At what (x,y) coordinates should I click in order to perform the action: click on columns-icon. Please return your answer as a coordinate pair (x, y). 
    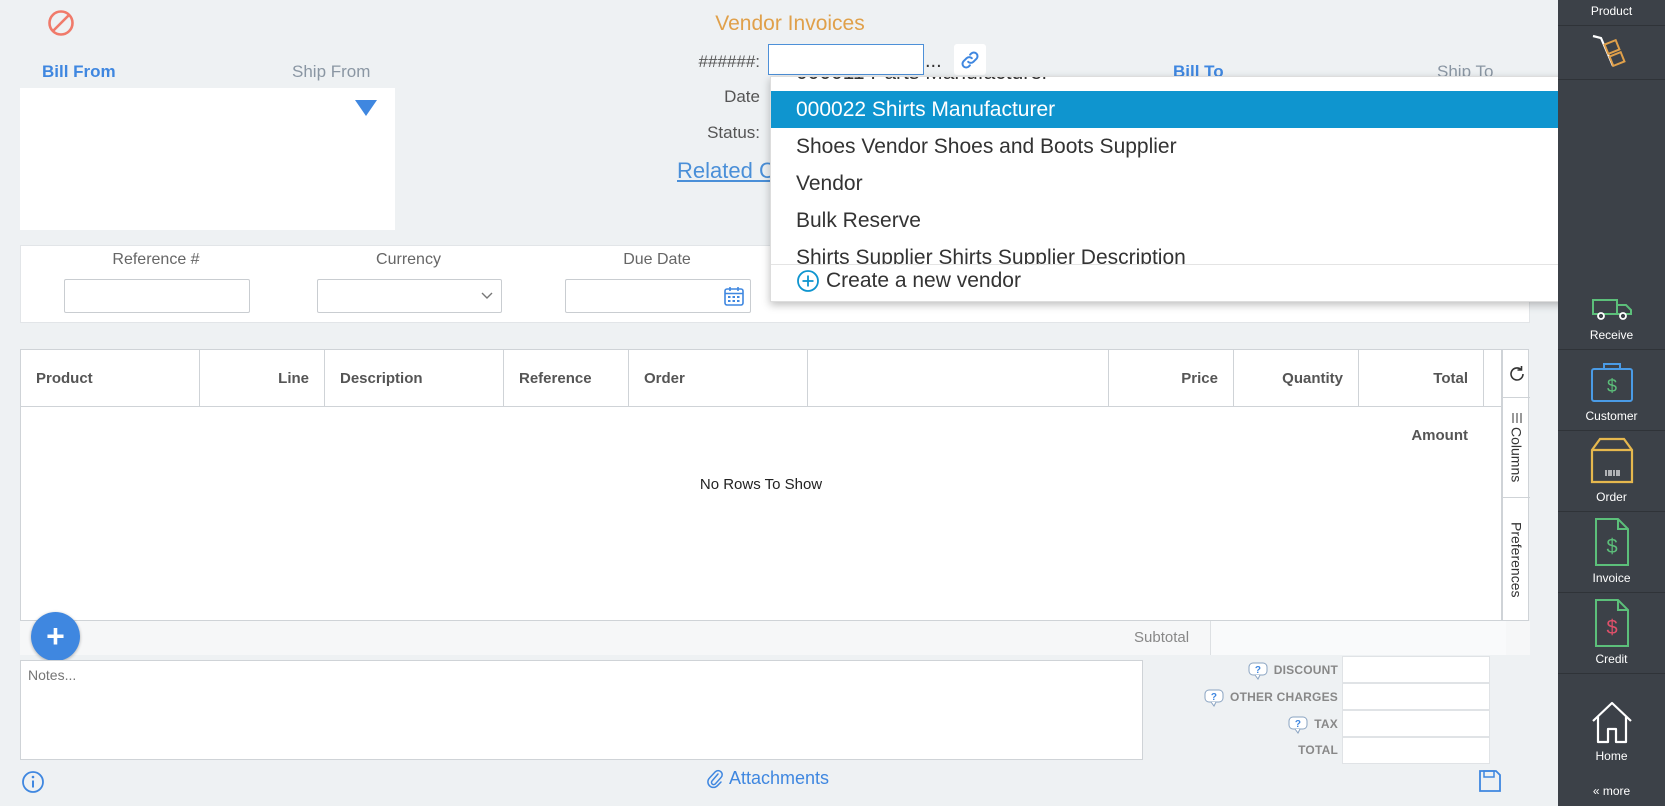
    Looking at the image, I should click on (1516, 418).